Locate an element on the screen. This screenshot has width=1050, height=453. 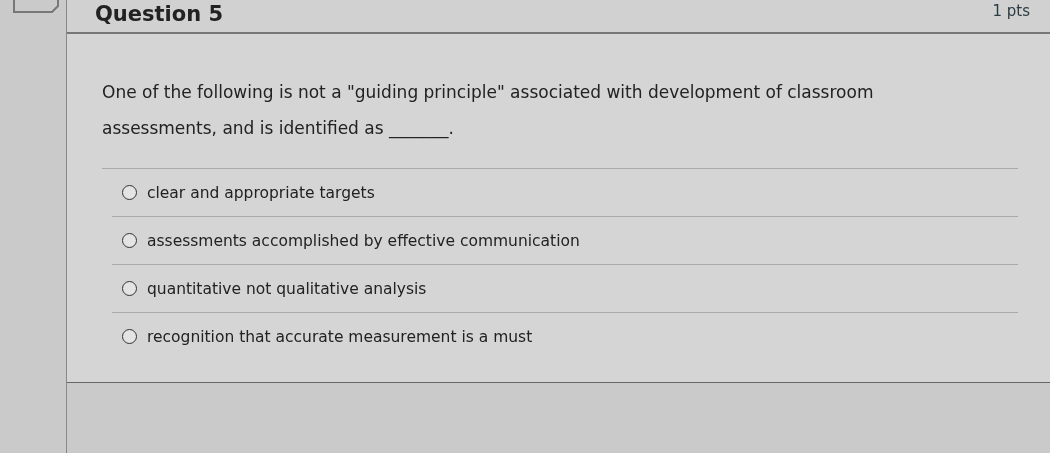
question-prompt: One of the following is not a "guiding principle" associated with development of classroom assessments, and is identified as _______. is located at coordinates (488, 111).